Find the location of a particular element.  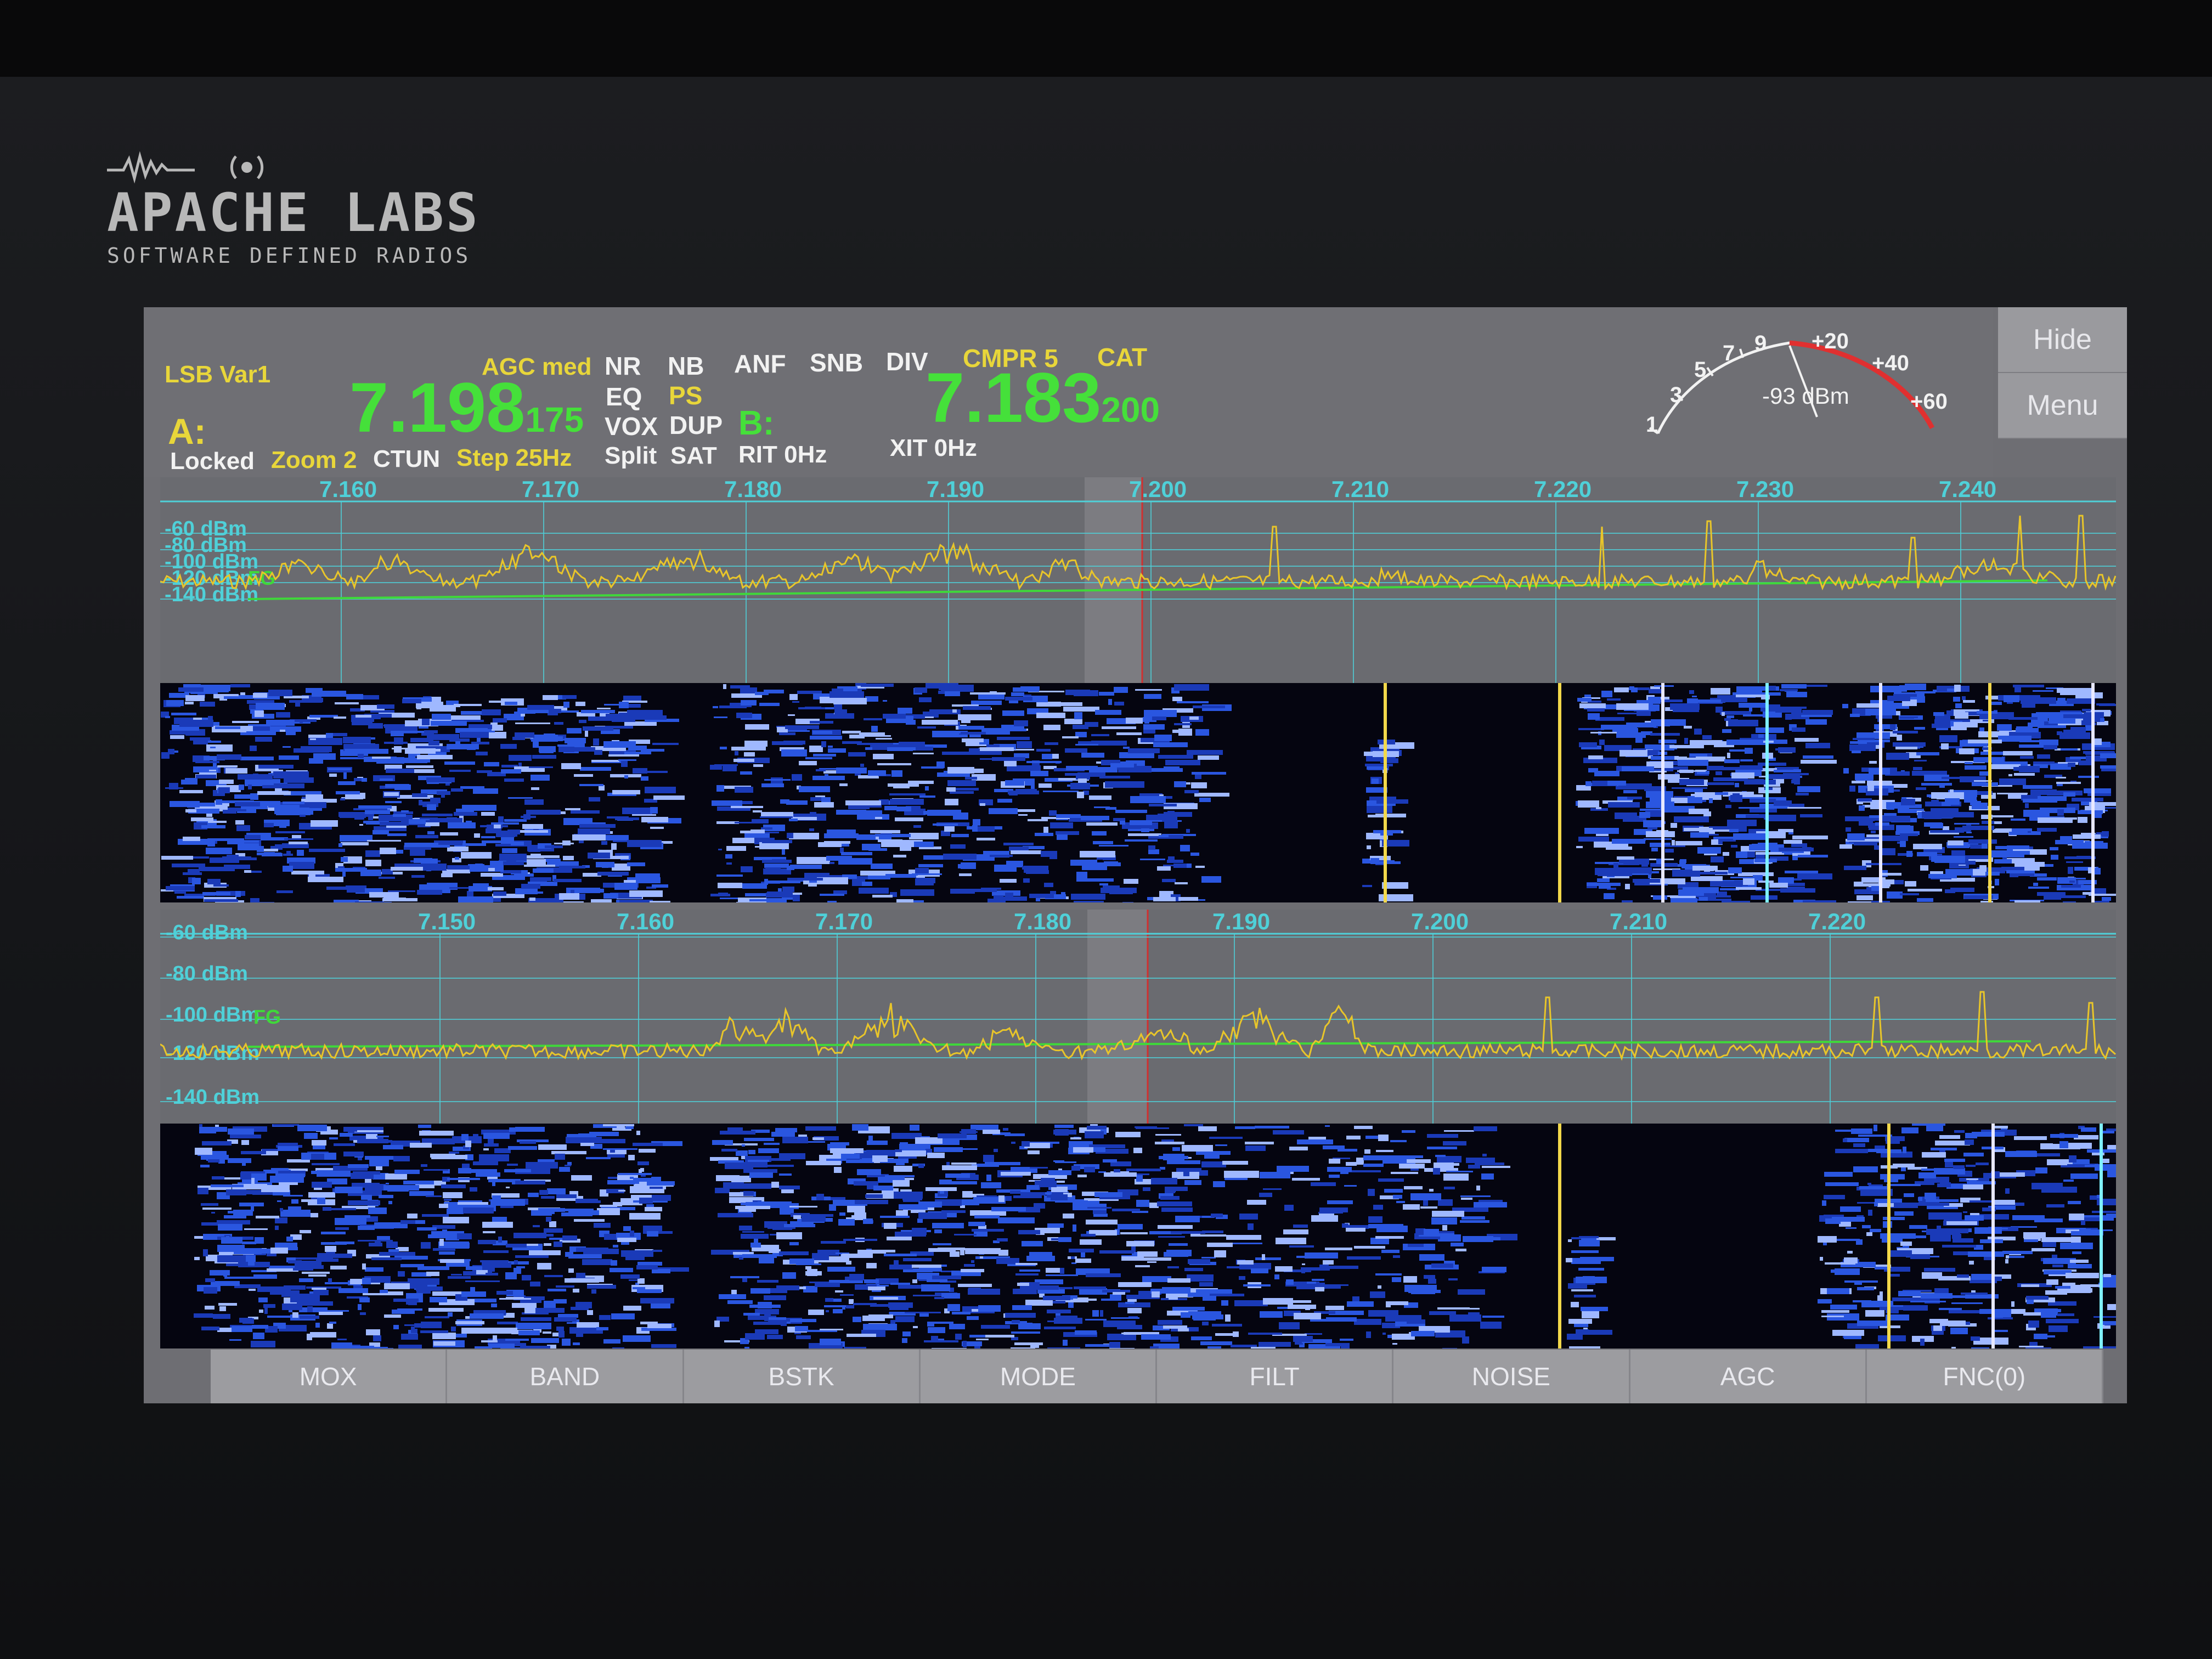

step-indicator: Step 25Hz is located at coordinates (514, 458).